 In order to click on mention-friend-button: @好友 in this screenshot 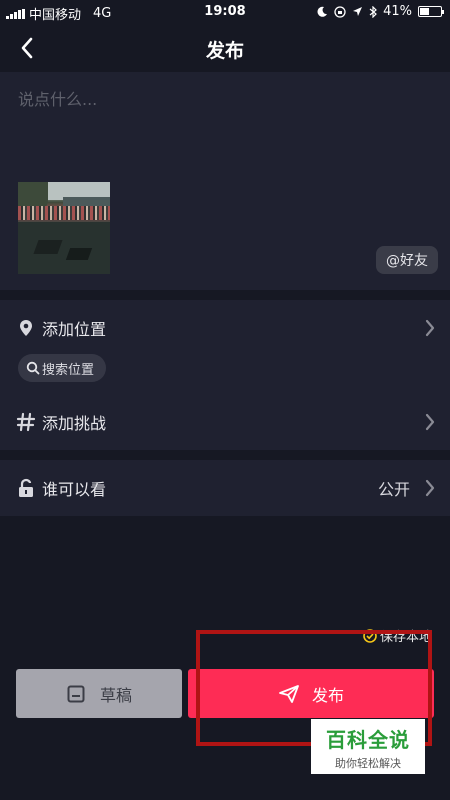, I will do `click(407, 260)`.